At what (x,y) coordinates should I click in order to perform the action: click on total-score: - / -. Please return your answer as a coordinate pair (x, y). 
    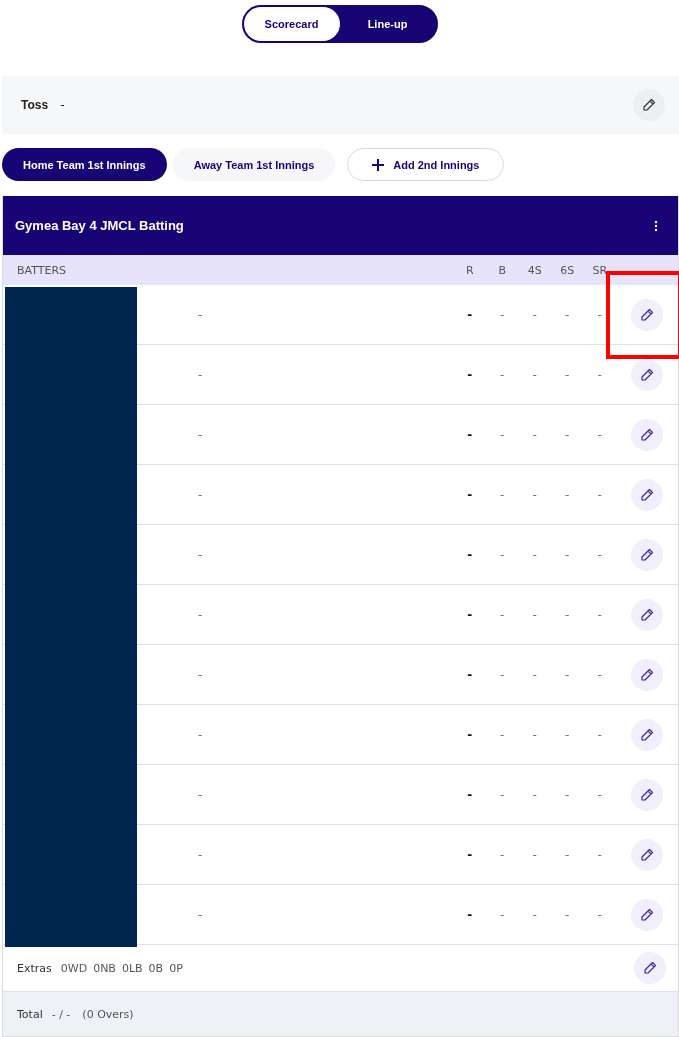
    Looking at the image, I should click on (61, 1014).